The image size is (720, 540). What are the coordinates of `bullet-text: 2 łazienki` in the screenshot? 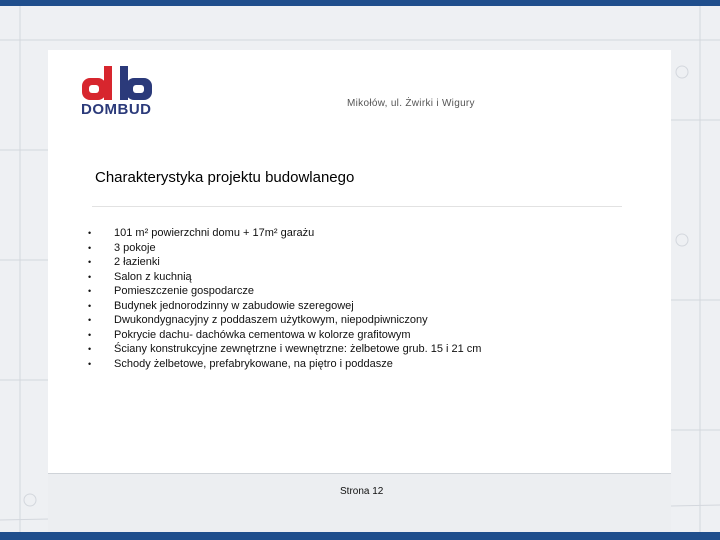 It's located at (137, 262).